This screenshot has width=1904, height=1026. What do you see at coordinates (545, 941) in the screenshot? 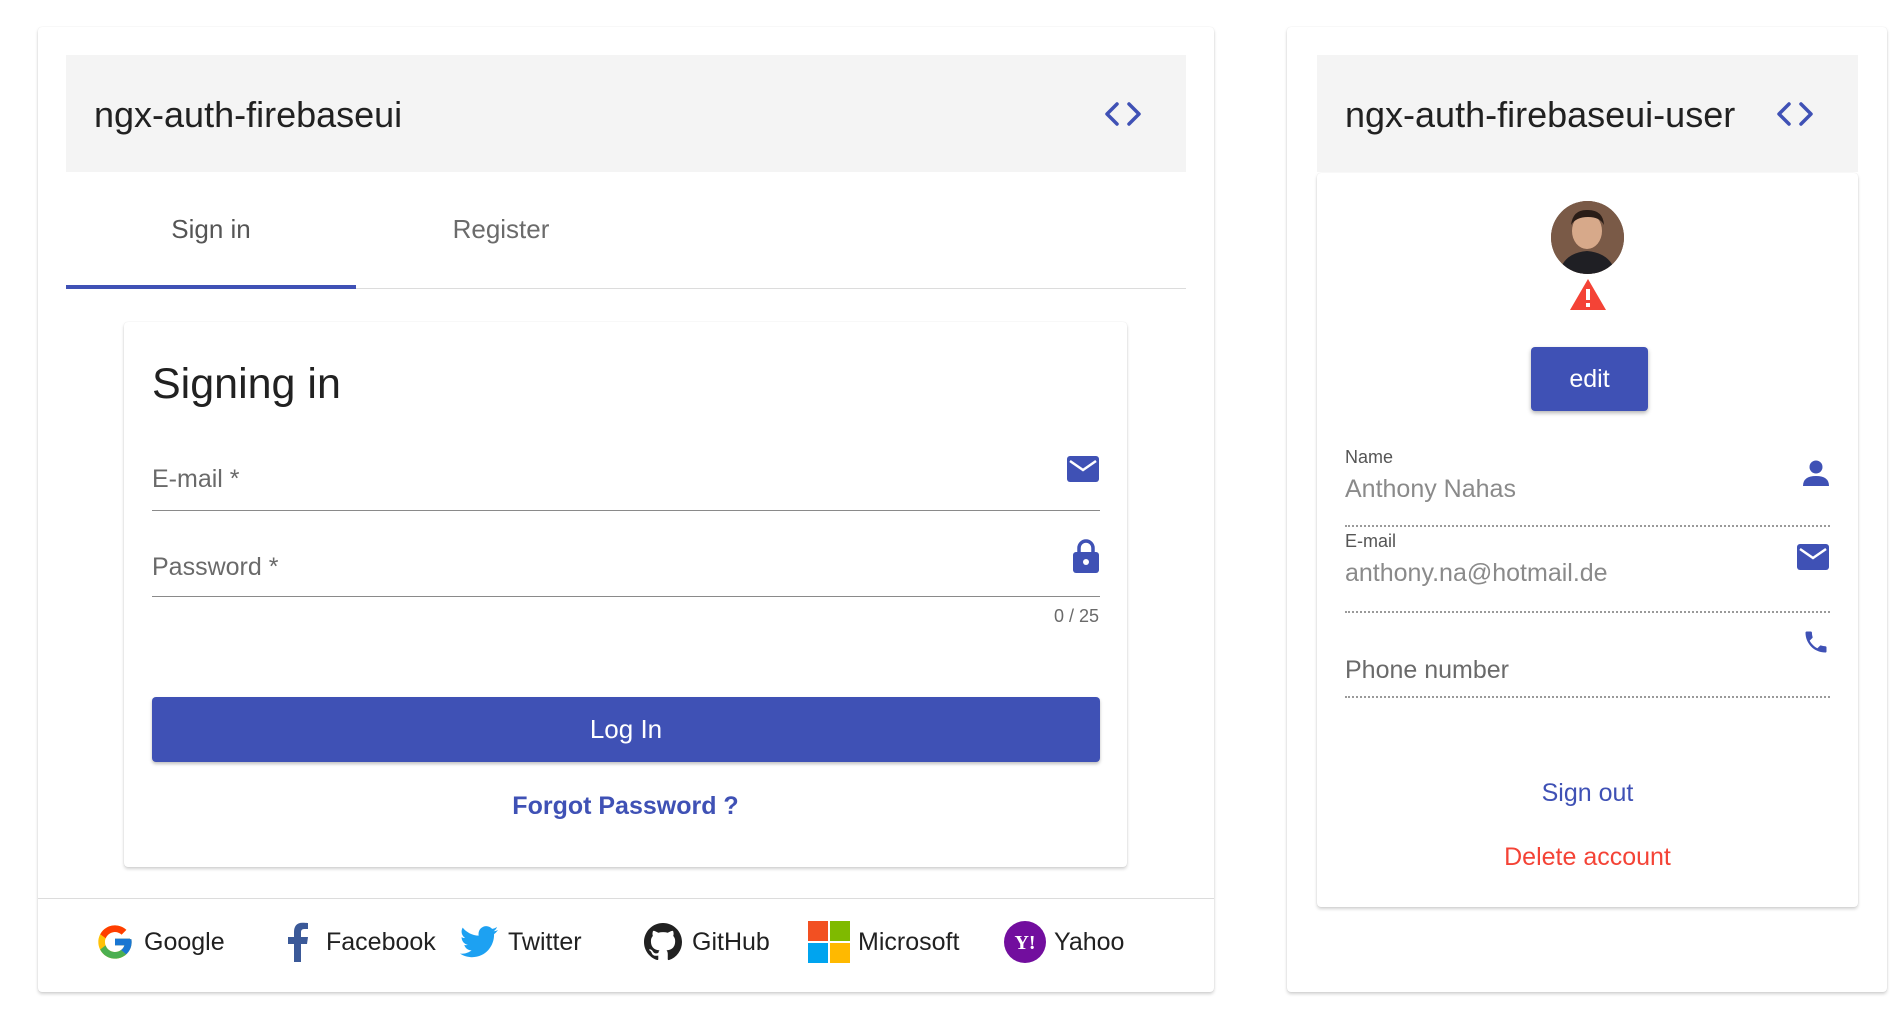
I see `provider-label: Twitter` at bounding box center [545, 941].